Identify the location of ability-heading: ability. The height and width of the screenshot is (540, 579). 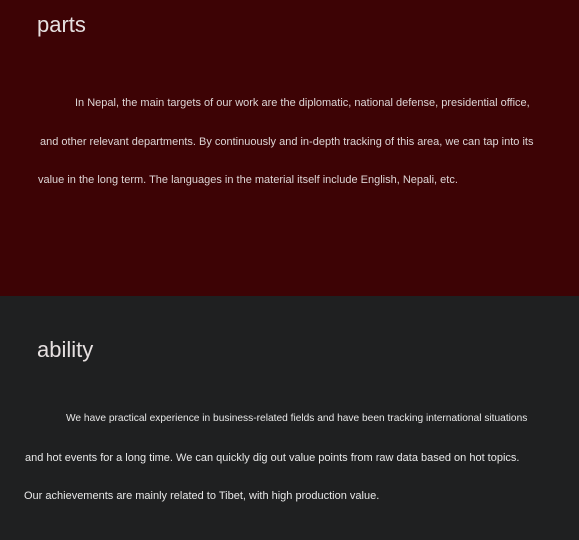
(65, 349).